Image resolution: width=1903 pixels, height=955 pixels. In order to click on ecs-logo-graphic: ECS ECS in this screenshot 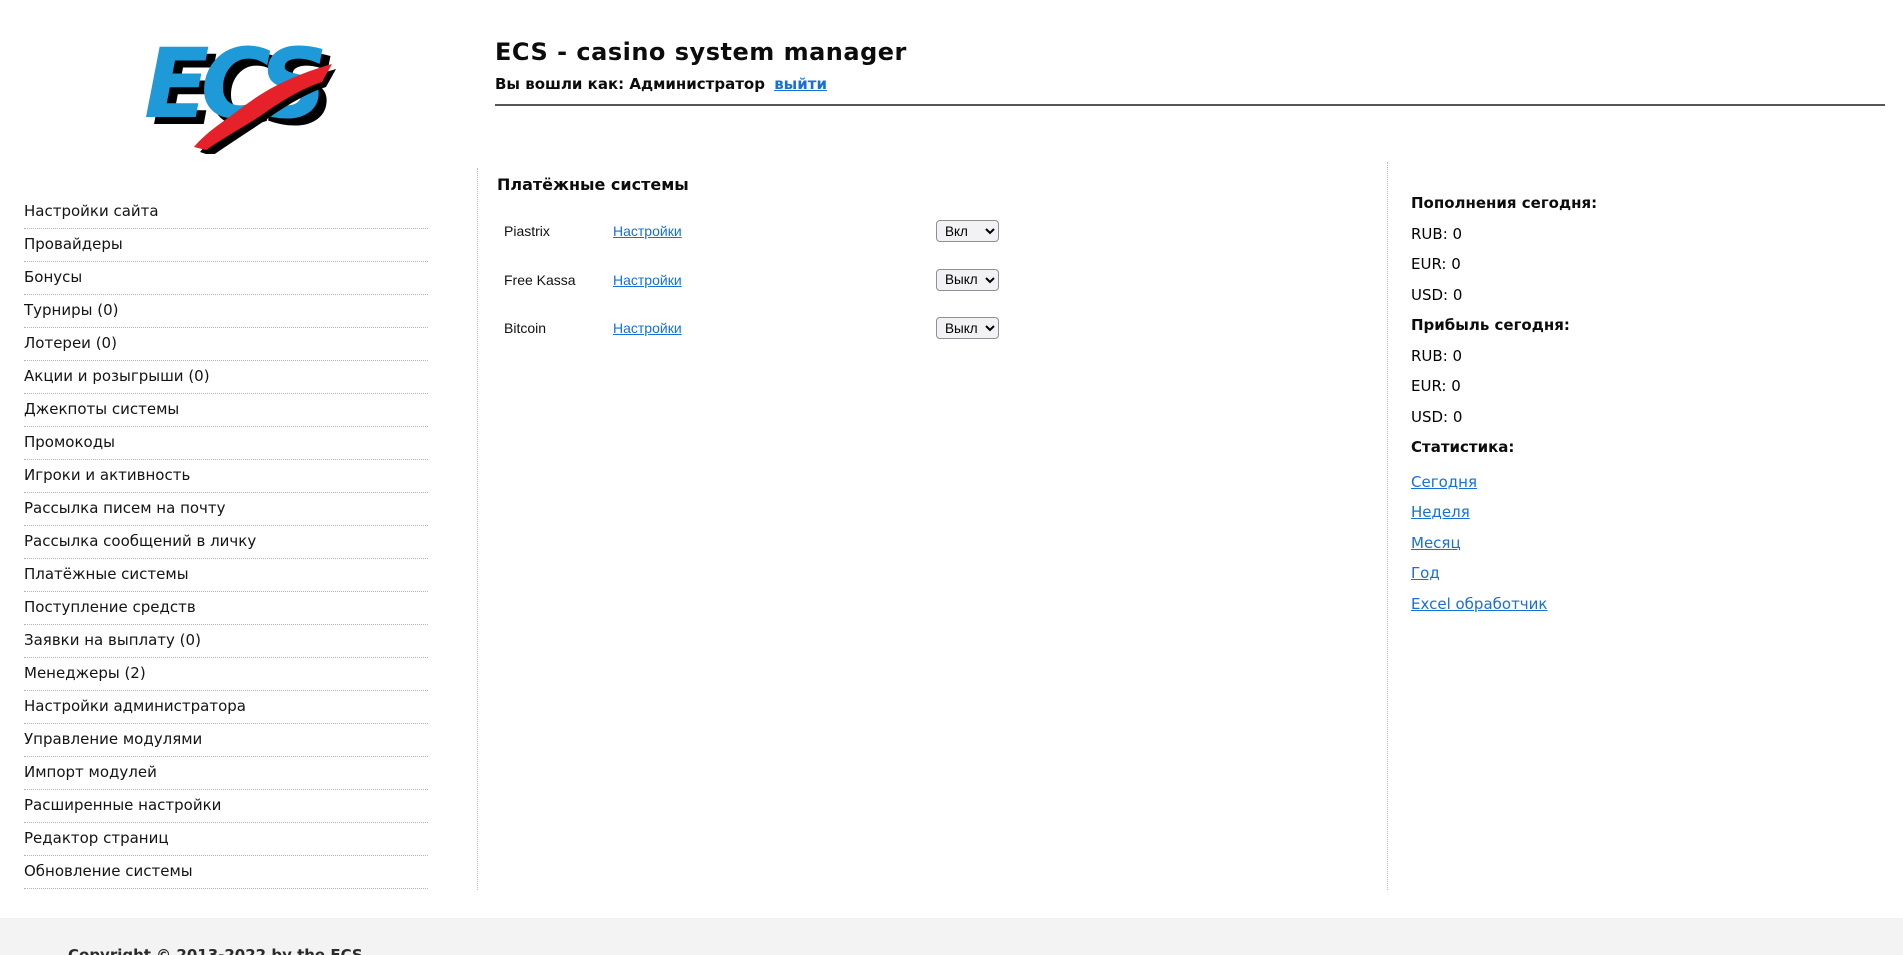, I will do `click(242, 92)`.